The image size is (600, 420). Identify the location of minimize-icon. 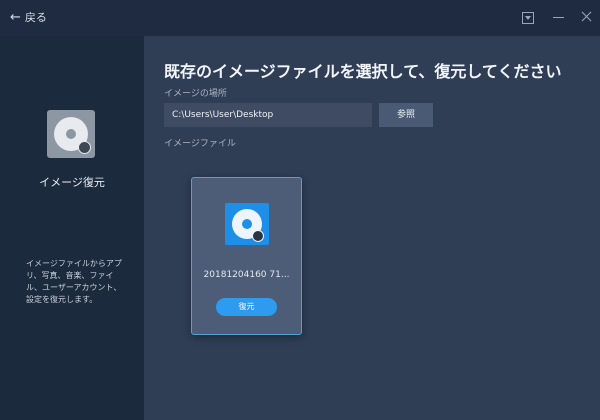
(559, 17).